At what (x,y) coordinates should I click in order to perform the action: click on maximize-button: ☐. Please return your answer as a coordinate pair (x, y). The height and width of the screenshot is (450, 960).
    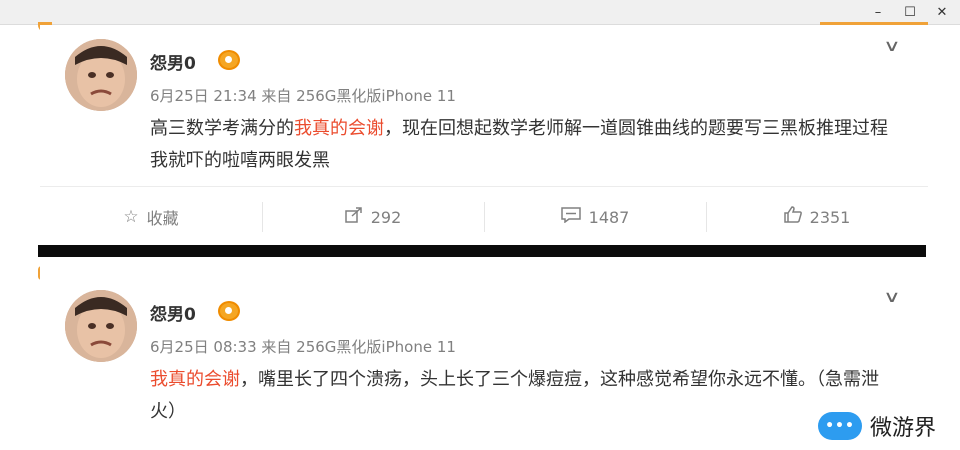
    Looking at the image, I should click on (910, 12).